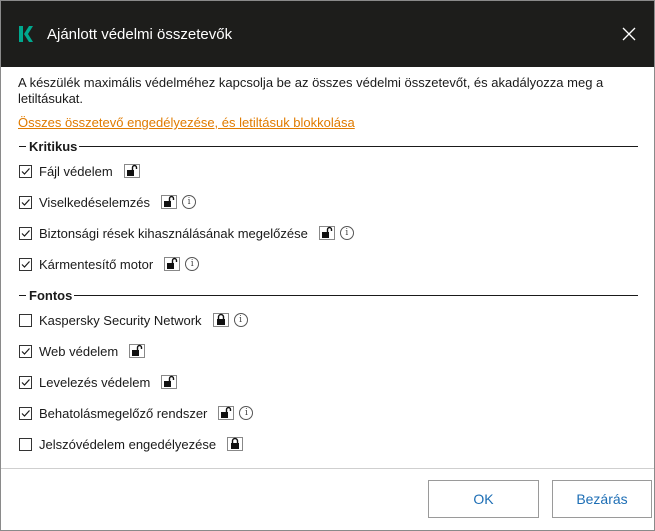 This screenshot has height=531, width=655. What do you see at coordinates (483, 499) in the screenshot?
I see `ok-button: OK` at bounding box center [483, 499].